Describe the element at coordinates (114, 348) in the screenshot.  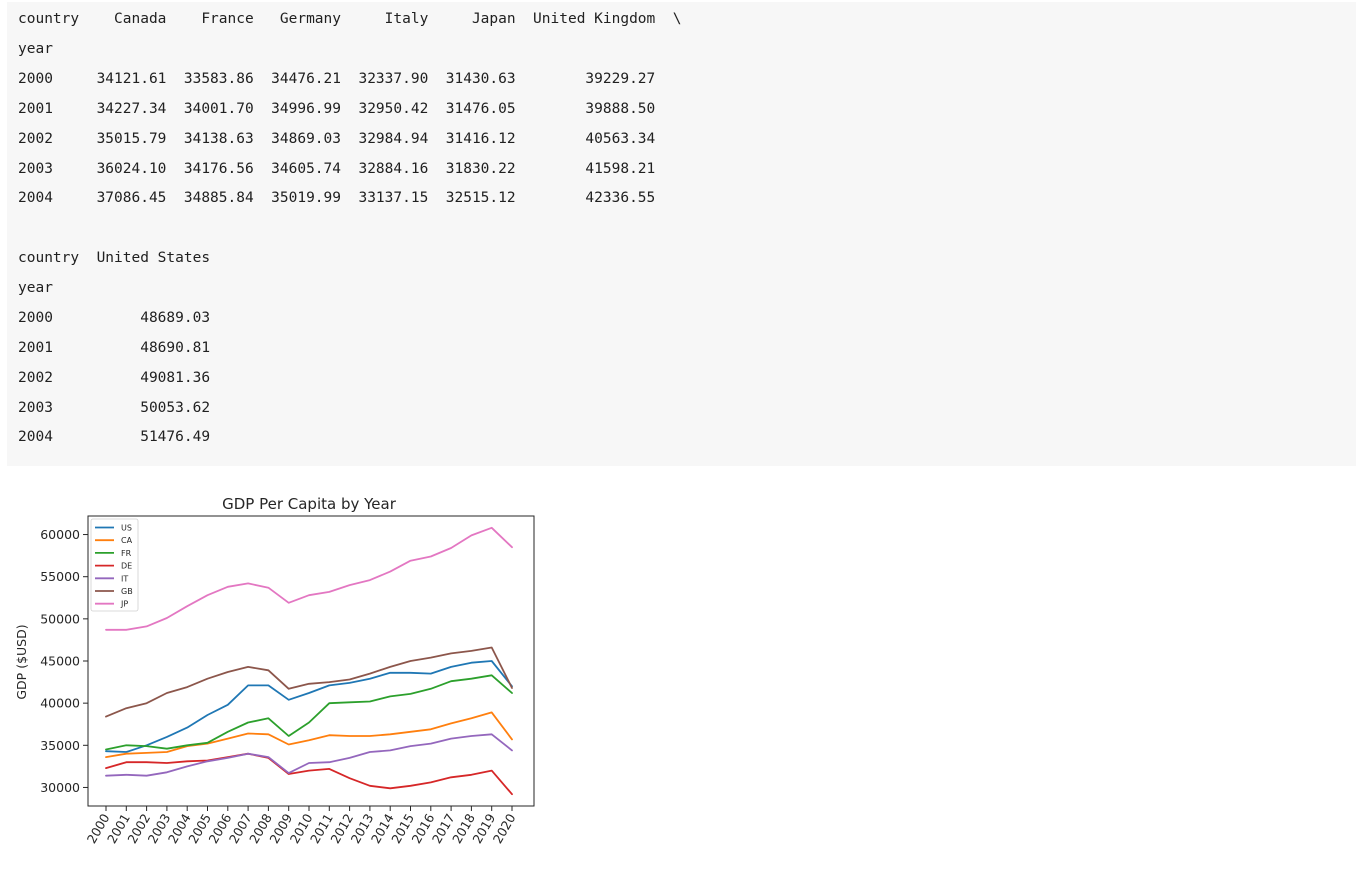
I see `output-line: 2001 48690.81` at that location.